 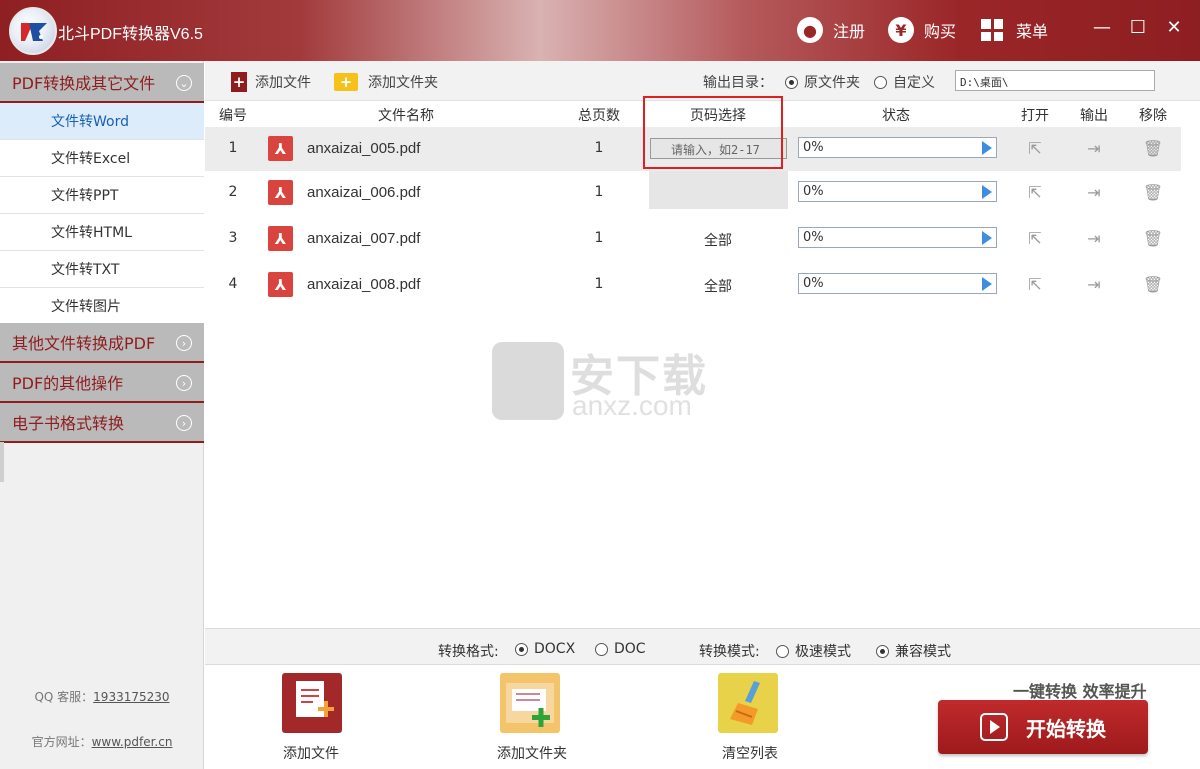 I want to click on site-link: www.pdfer.cn, so click(x=132, y=742).